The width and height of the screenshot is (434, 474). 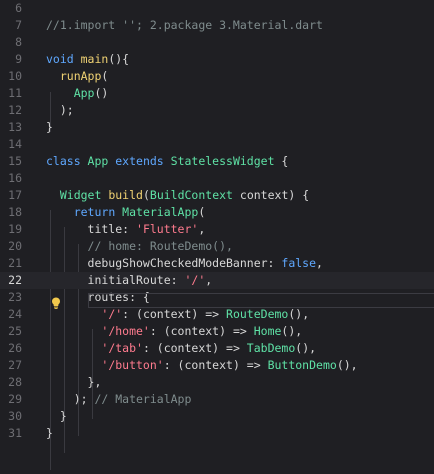 I want to click on code-line: 31}, so click(x=217, y=433).